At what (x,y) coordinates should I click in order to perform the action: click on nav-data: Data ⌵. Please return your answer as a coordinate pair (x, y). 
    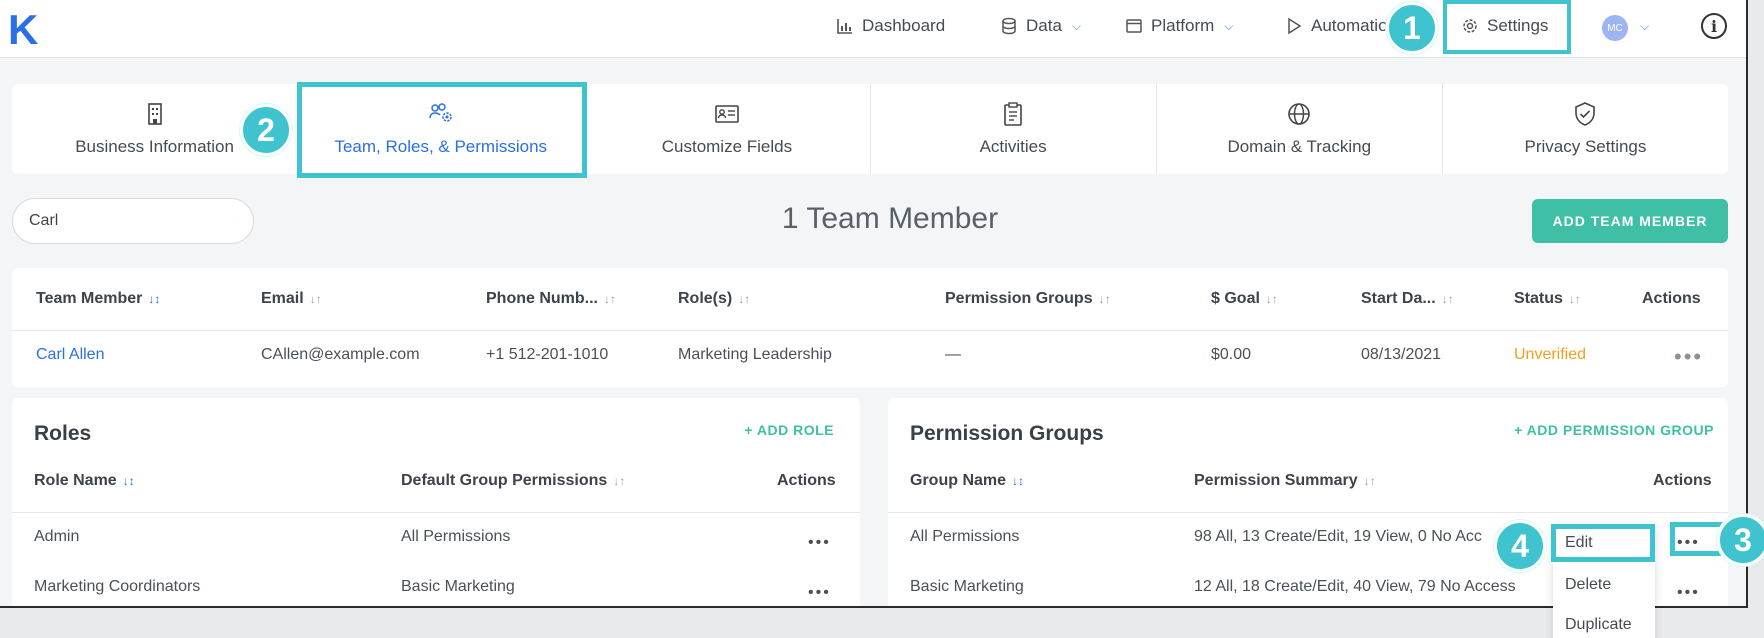
    Looking at the image, I should click on (1040, 26).